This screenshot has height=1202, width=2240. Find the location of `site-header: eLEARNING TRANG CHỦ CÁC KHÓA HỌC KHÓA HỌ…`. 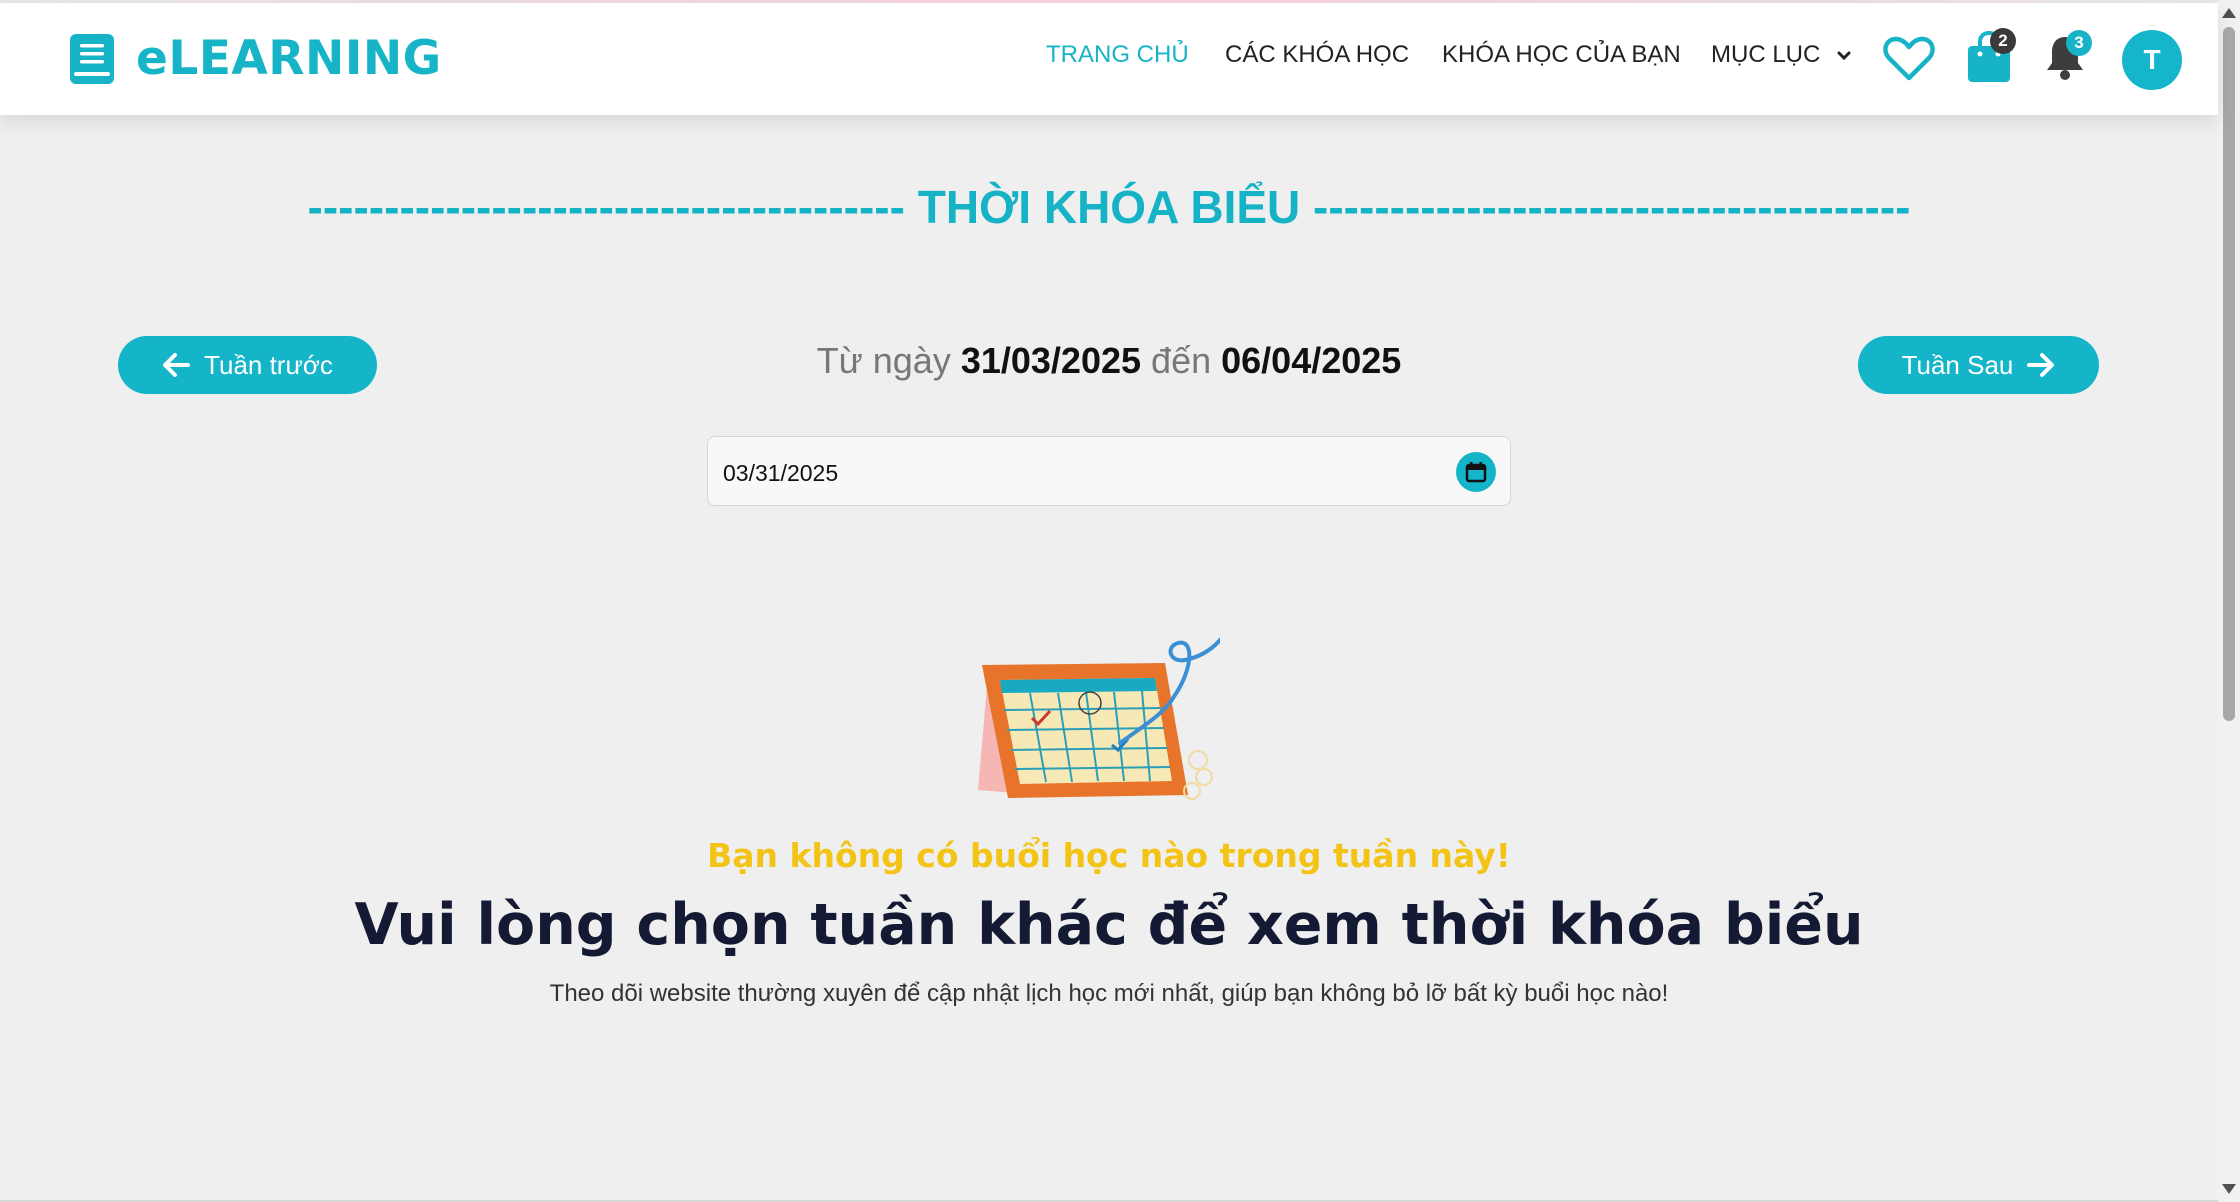

site-header: eLEARNING TRANG CHỦ CÁC KHÓA HỌC KHÓA HỌ… is located at coordinates (1109, 59).